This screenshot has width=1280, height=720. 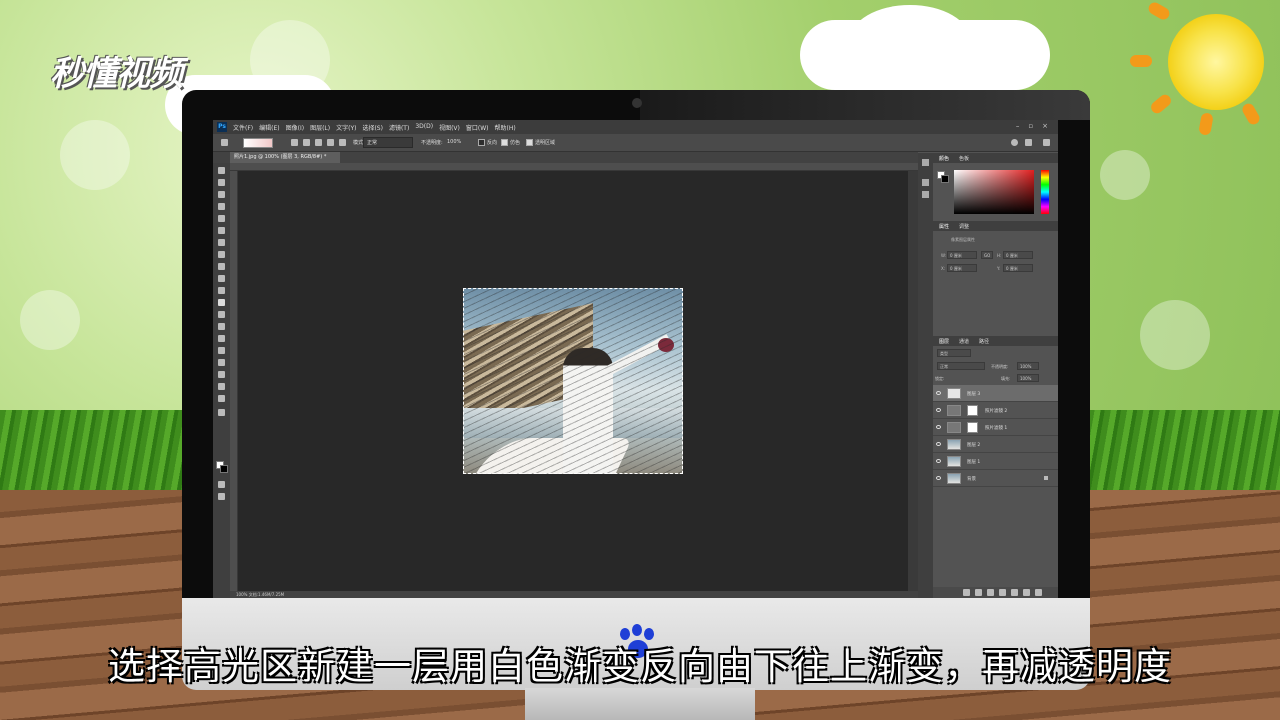 What do you see at coordinates (1028, 142) in the screenshot?
I see `workspace-icon` at bounding box center [1028, 142].